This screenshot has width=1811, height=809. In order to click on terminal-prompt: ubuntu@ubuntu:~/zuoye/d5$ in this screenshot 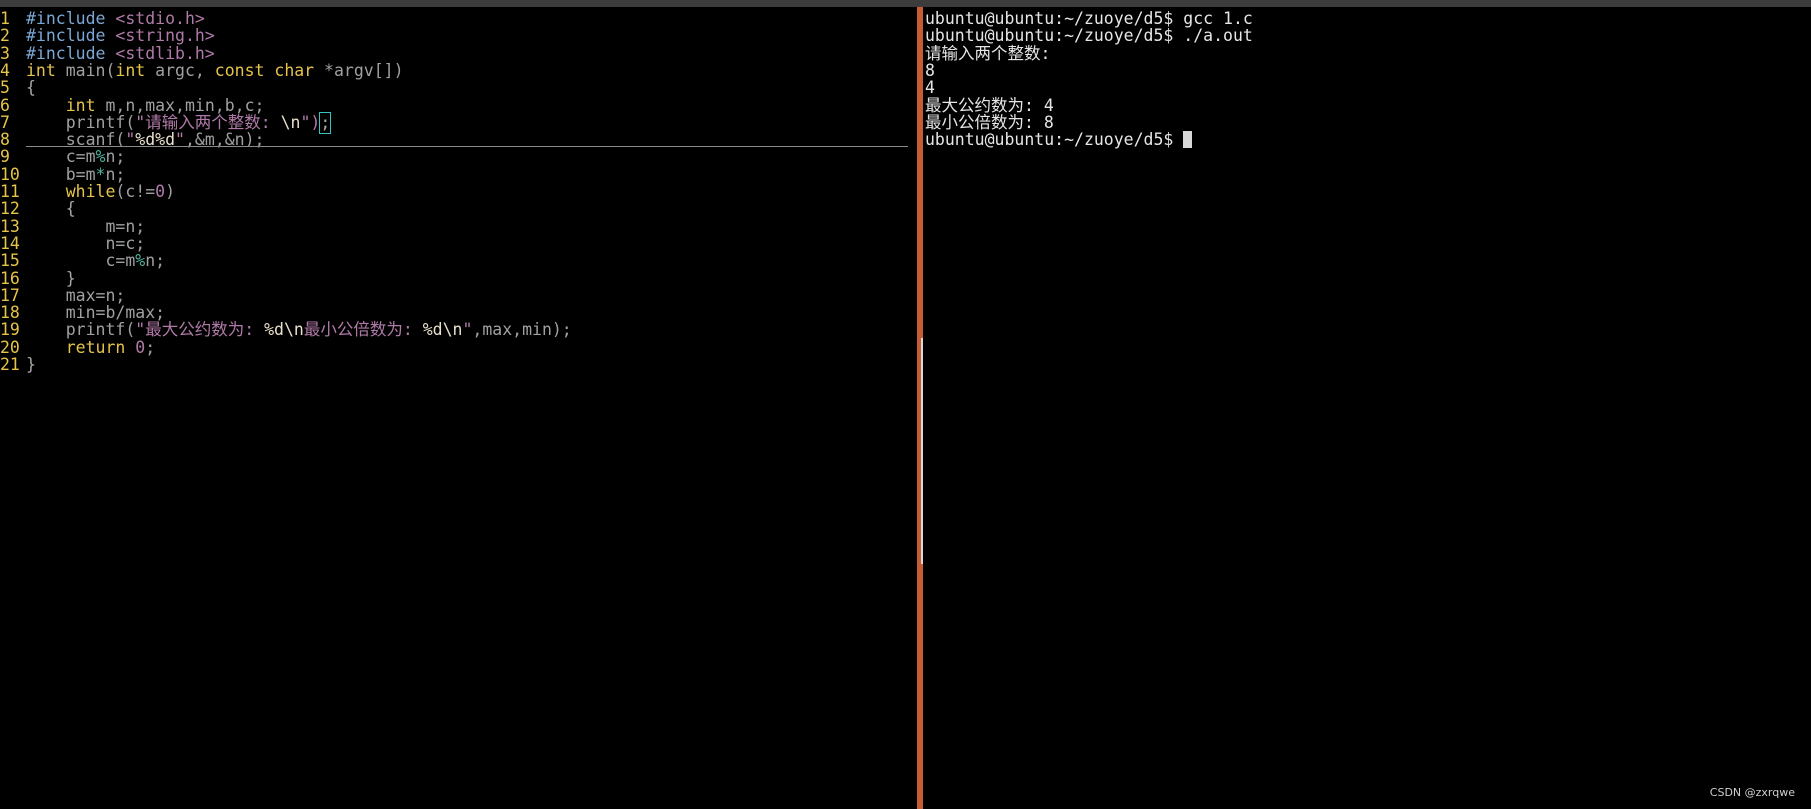, I will do `click(1054, 140)`.